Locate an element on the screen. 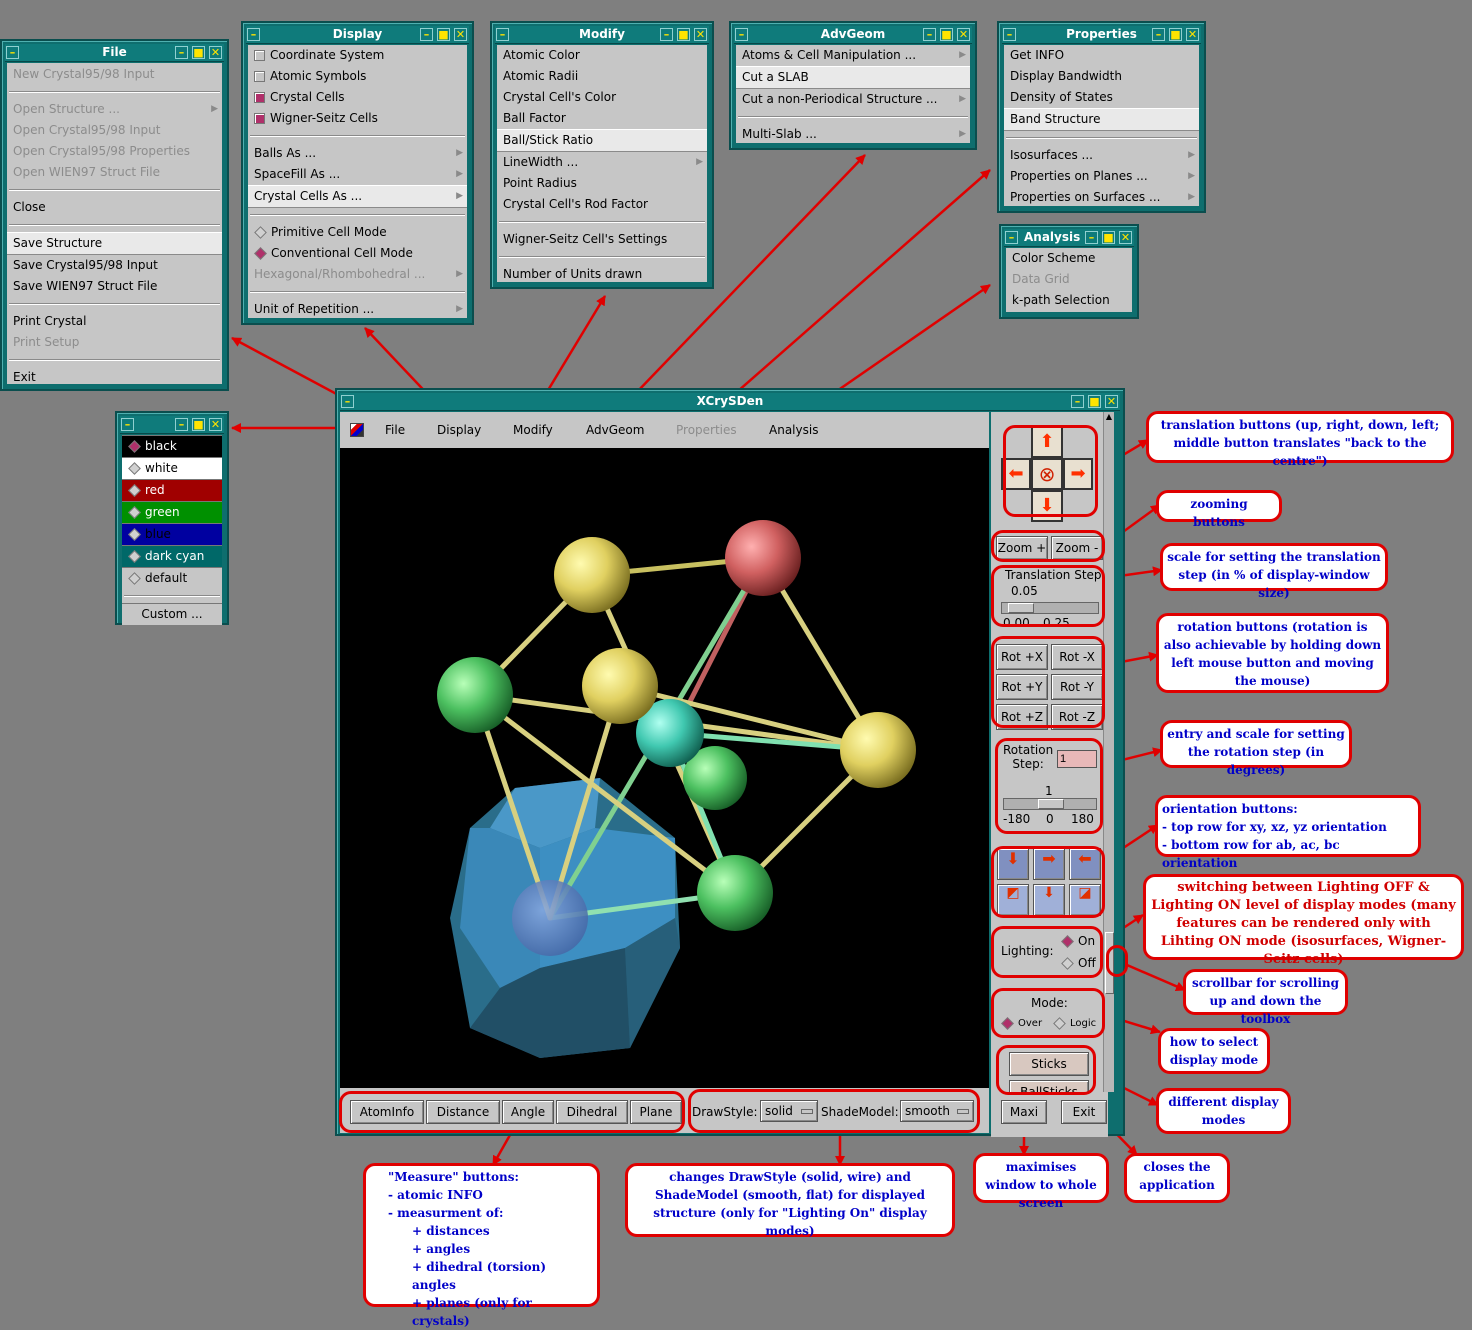 This screenshot has width=1472, height=1330. menu-item: Atomic Color is located at coordinates (602, 55).